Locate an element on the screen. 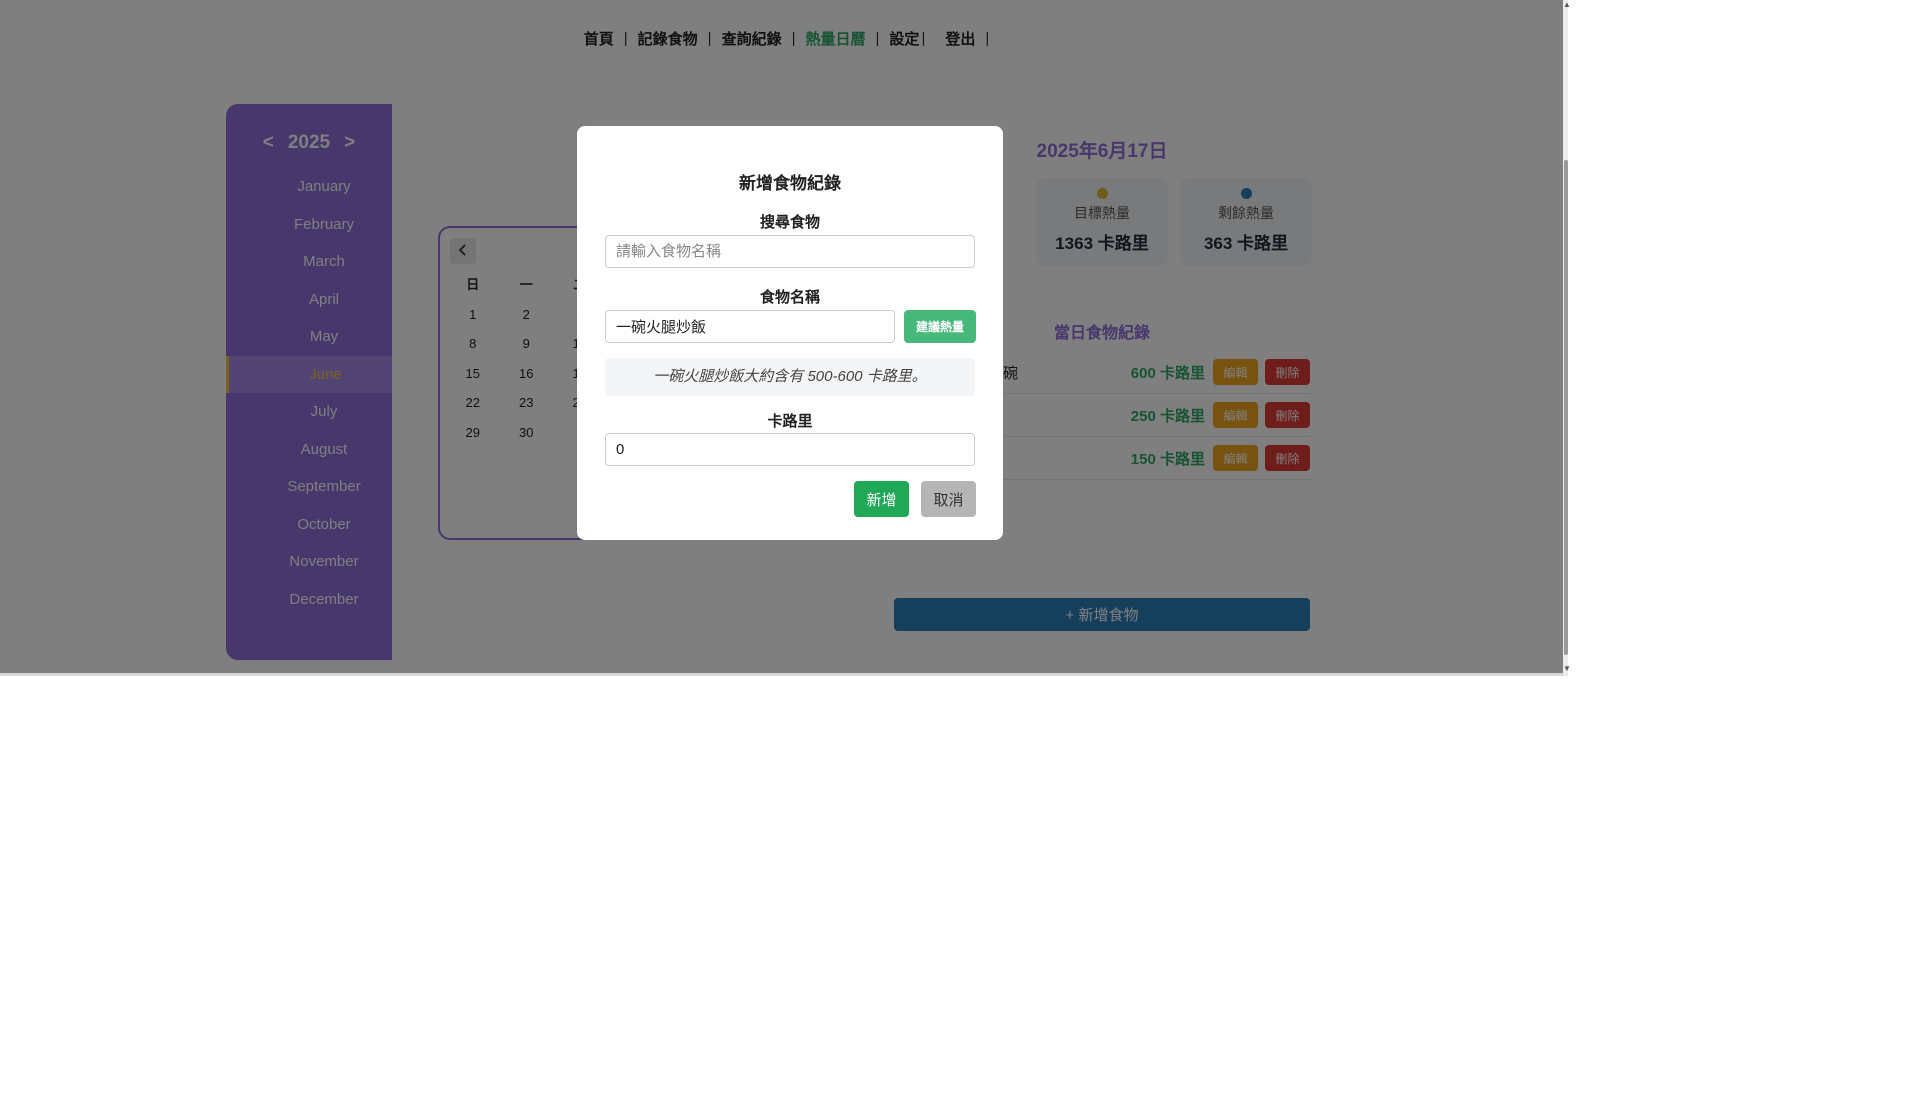  modal-title: 新增食物紀錄 is located at coordinates (790, 183).